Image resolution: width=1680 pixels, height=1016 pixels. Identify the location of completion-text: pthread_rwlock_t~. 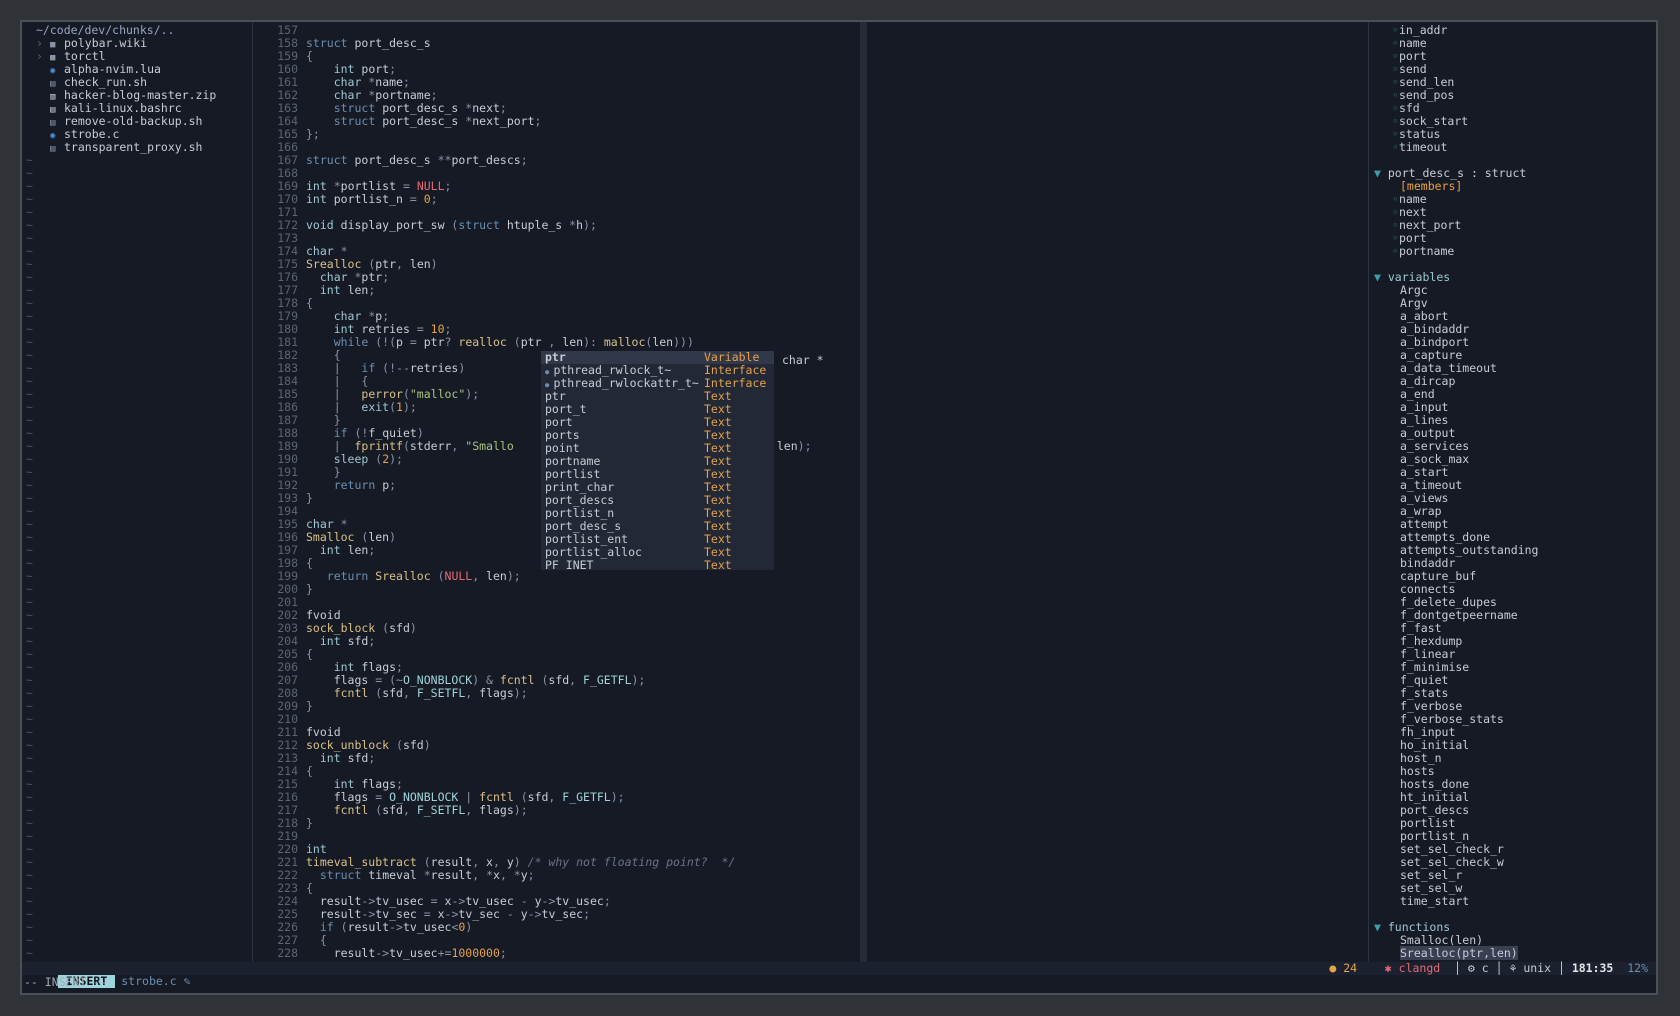
(612, 370).